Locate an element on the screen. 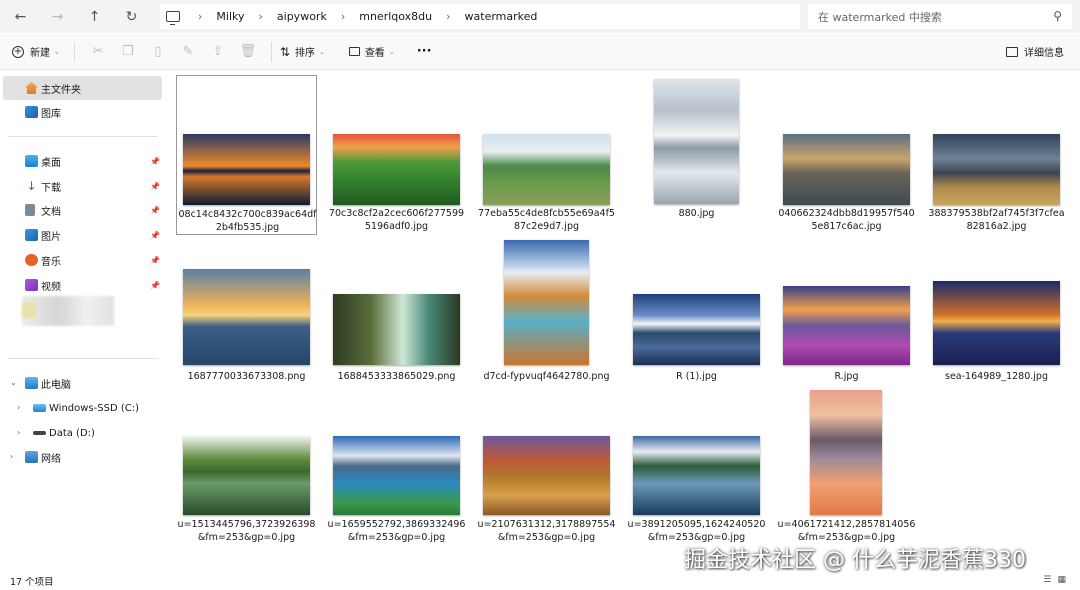  forward-button: → is located at coordinates (57, 16).